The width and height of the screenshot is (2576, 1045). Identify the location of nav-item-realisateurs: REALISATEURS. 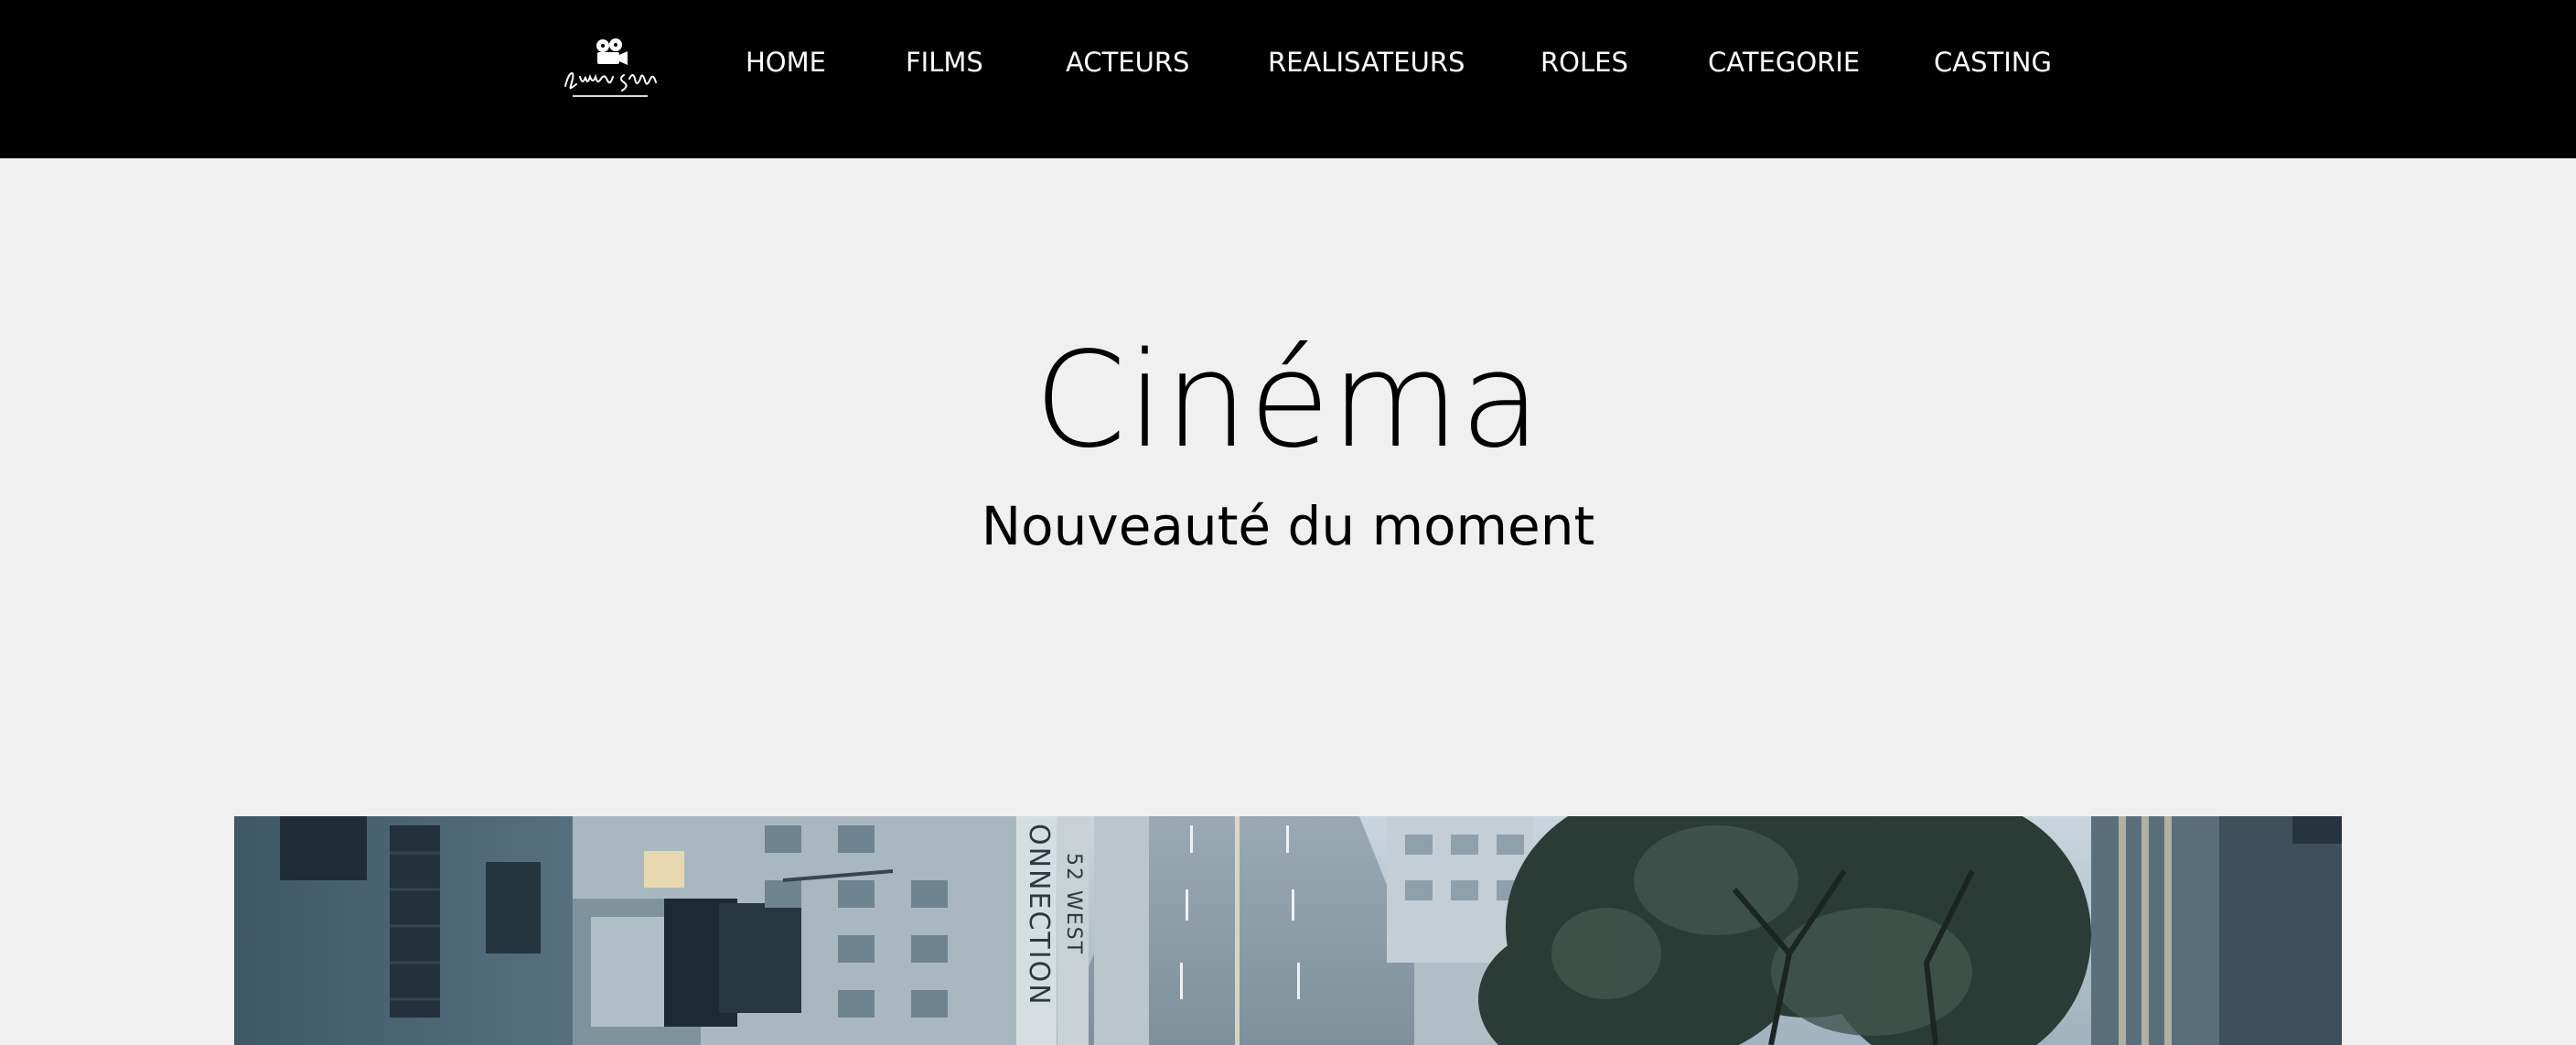
(1367, 62).